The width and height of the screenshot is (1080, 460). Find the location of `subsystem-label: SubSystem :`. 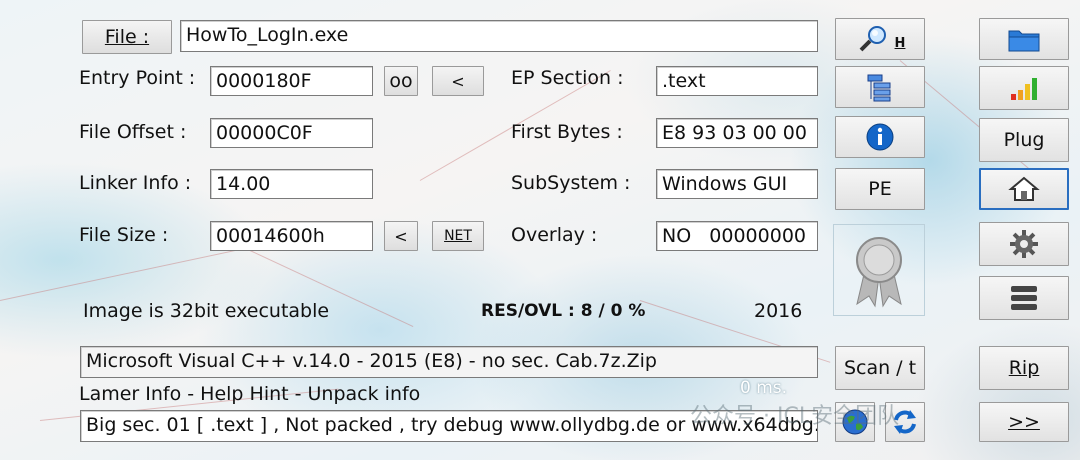

subsystem-label: SubSystem : is located at coordinates (571, 183).